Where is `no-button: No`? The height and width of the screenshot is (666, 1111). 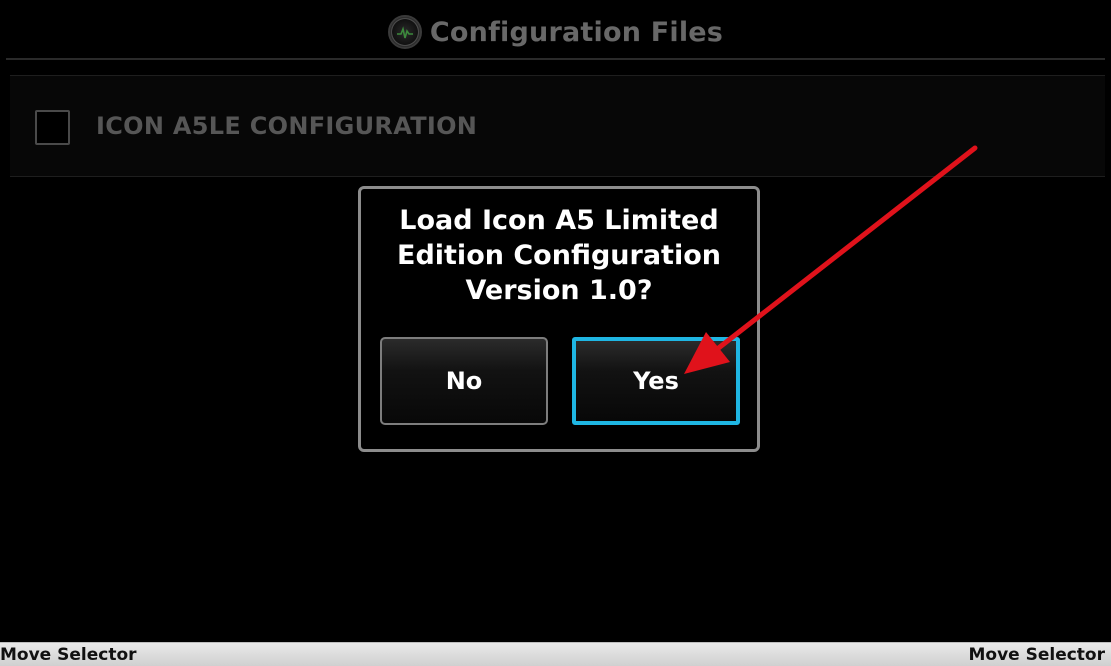 no-button: No is located at coordinates (464, 381).